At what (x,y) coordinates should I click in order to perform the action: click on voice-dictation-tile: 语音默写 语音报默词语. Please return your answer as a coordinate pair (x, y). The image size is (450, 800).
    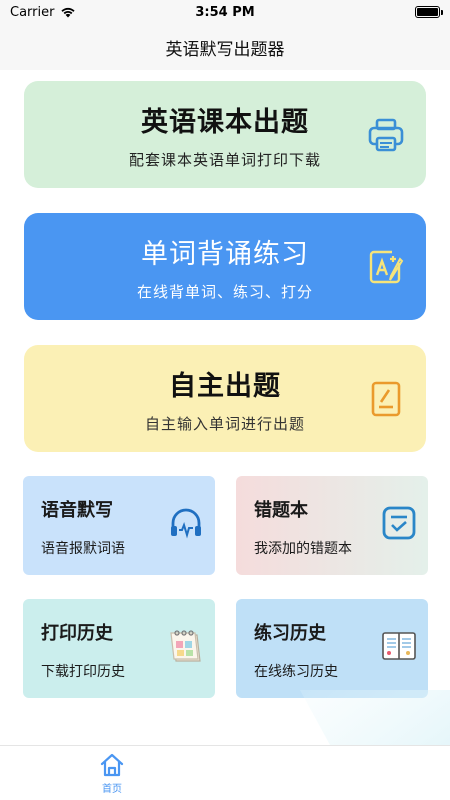
    Looking at the image, I should click on (119, 525).